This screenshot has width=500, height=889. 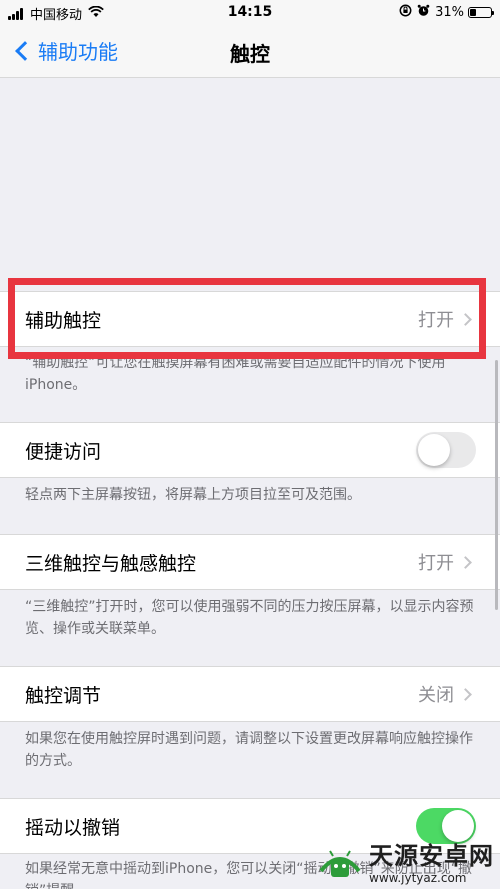 I want to click on reachability-toggle, so click(x=446, y=450).